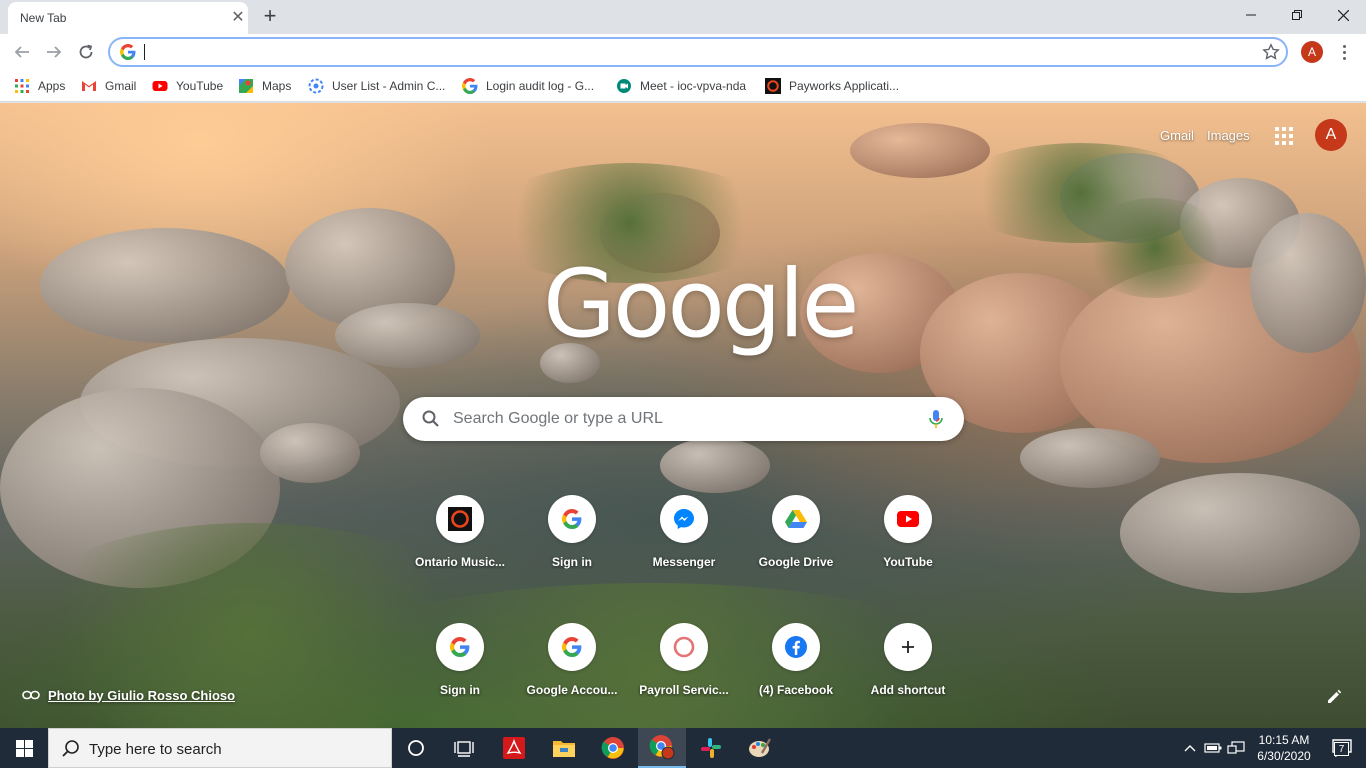 This screenshot has width=1366, height=768. I want to click on bookmark-youtube: YouTube, so click(187, 86).